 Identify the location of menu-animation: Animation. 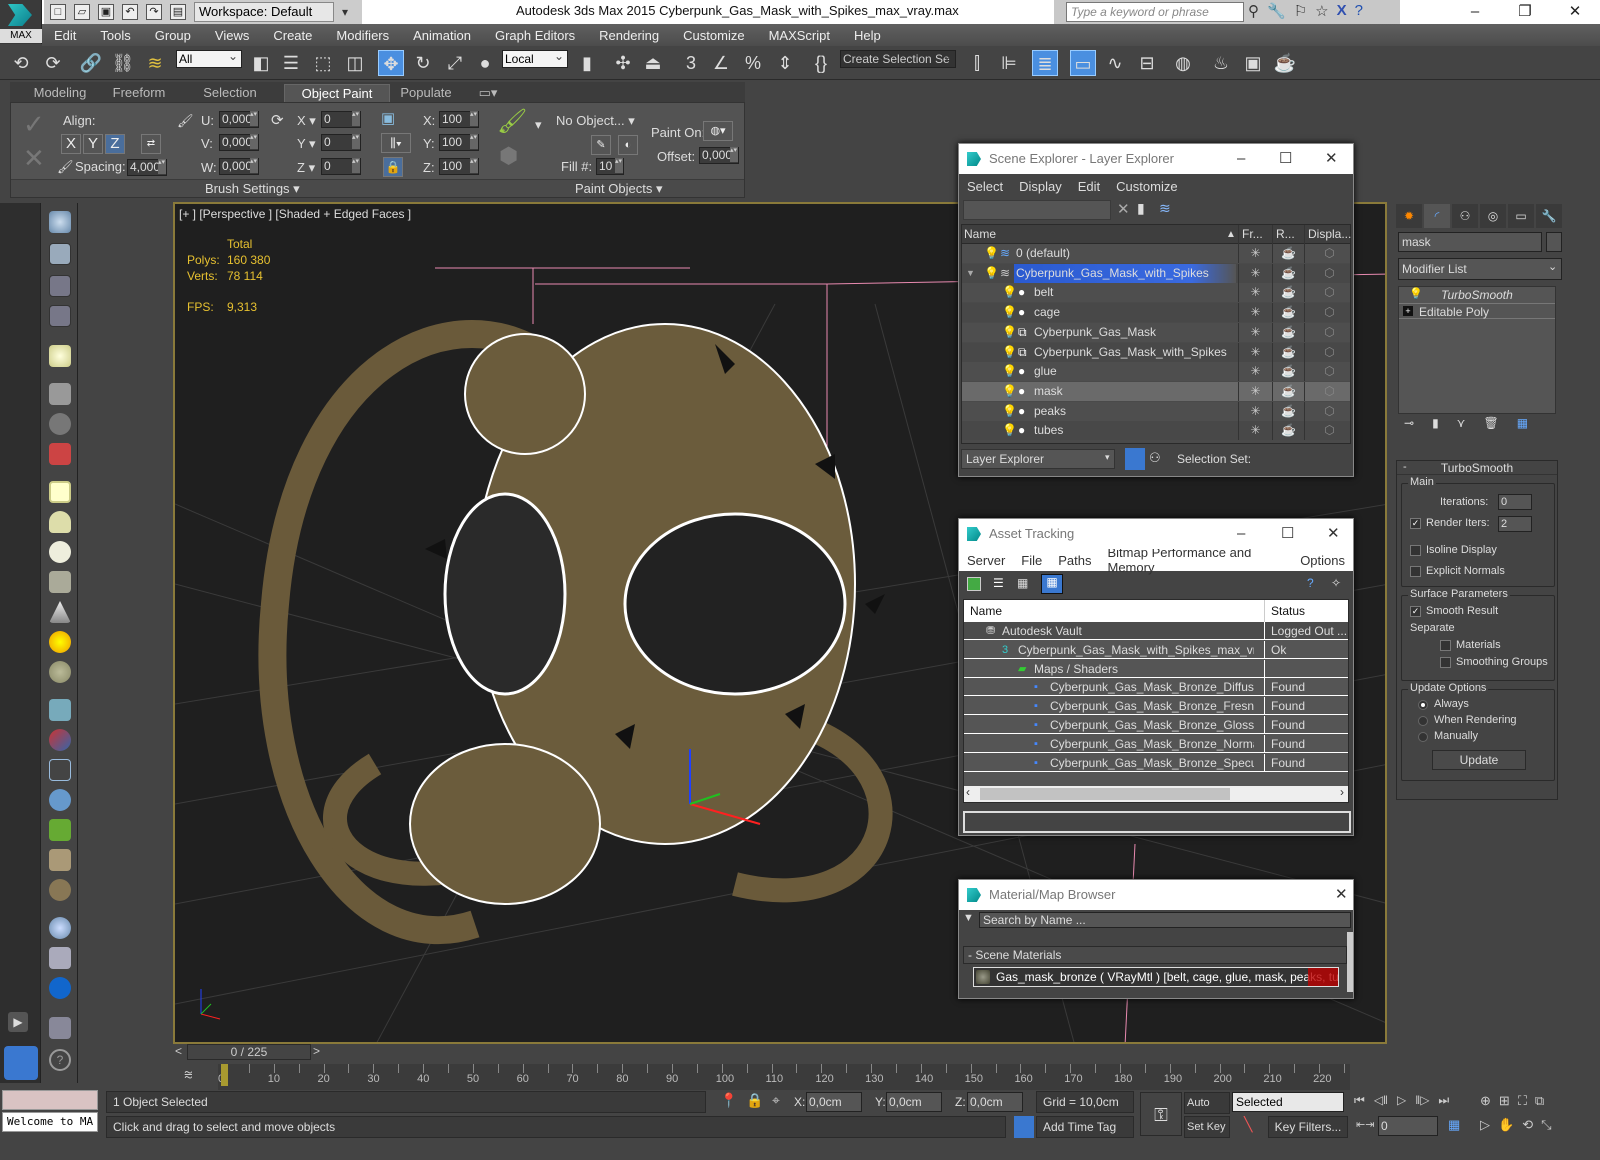
(442, 35).